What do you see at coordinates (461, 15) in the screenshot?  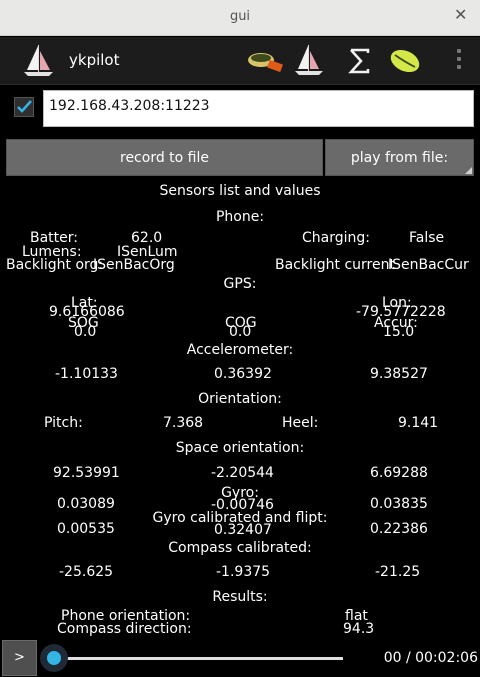 I see `close-icon: ✕` at bounding box center [461, 15].